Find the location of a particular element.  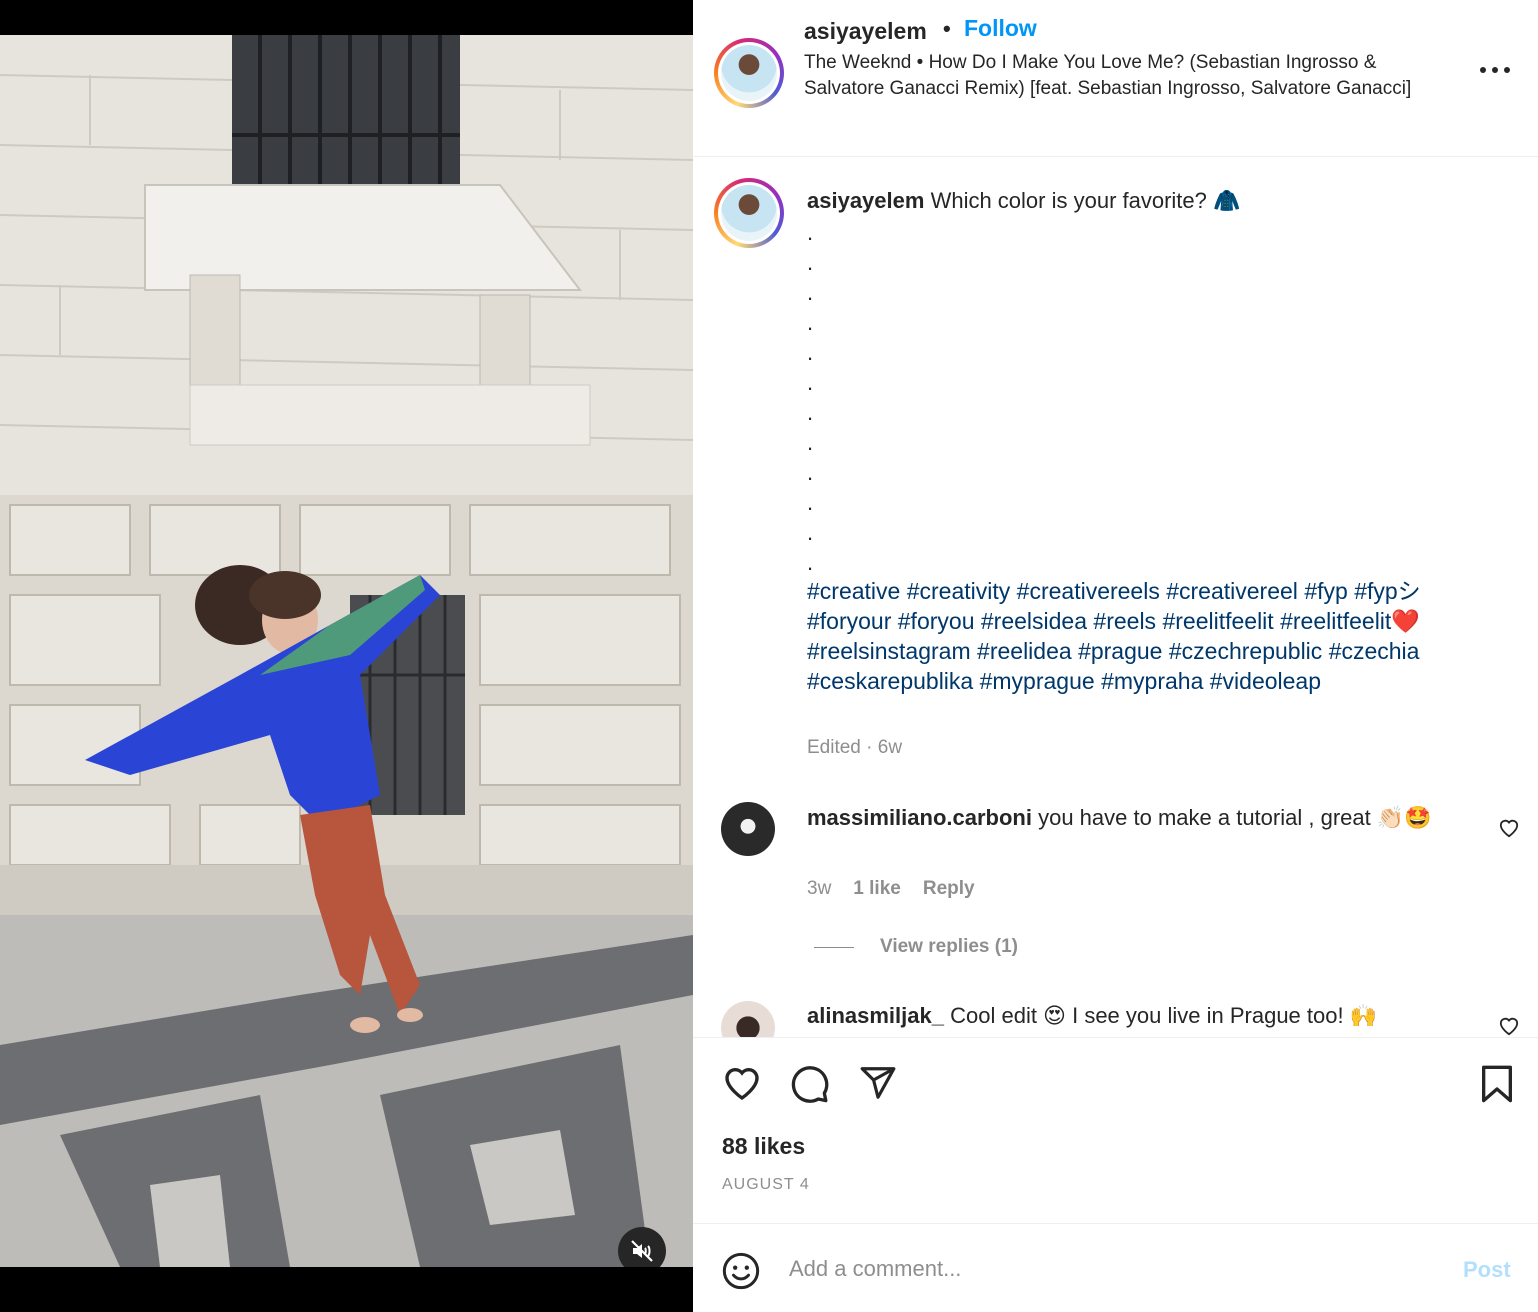

hashtag-link: #foryour is located at coordinates (849, 621).